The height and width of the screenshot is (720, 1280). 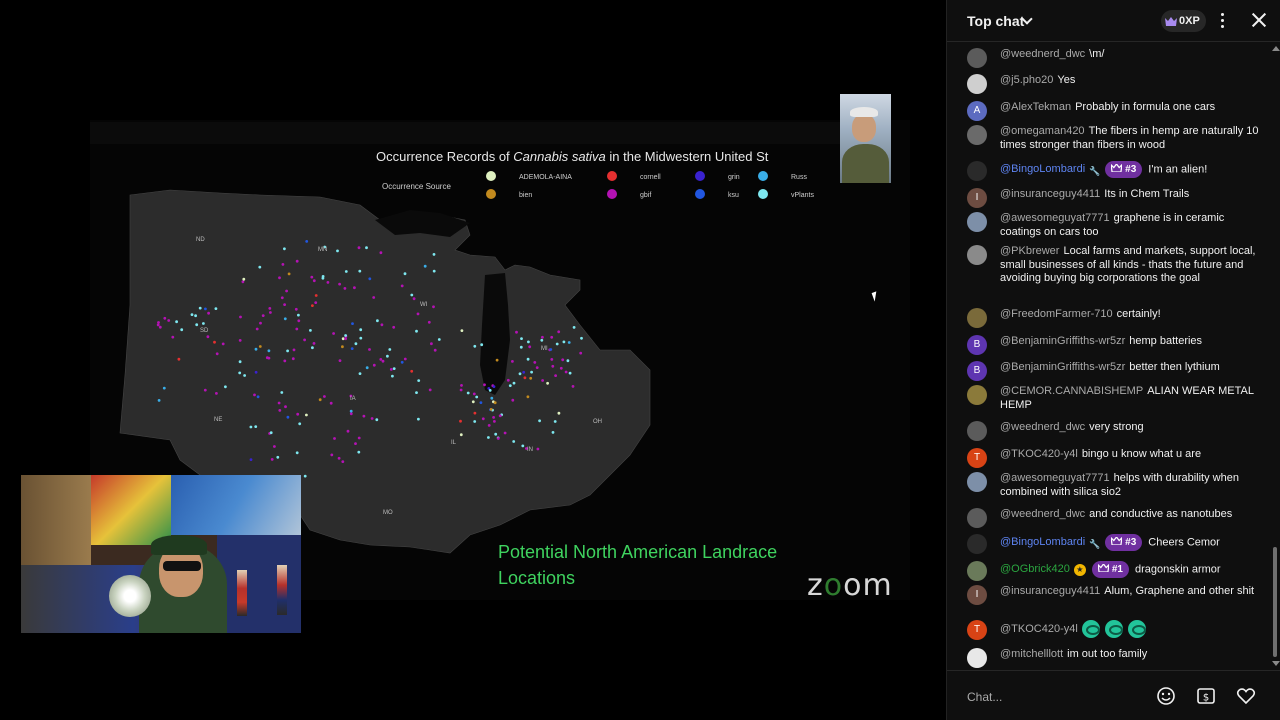 I want to click on state-label-in: IN, so click(x=530, y=450).